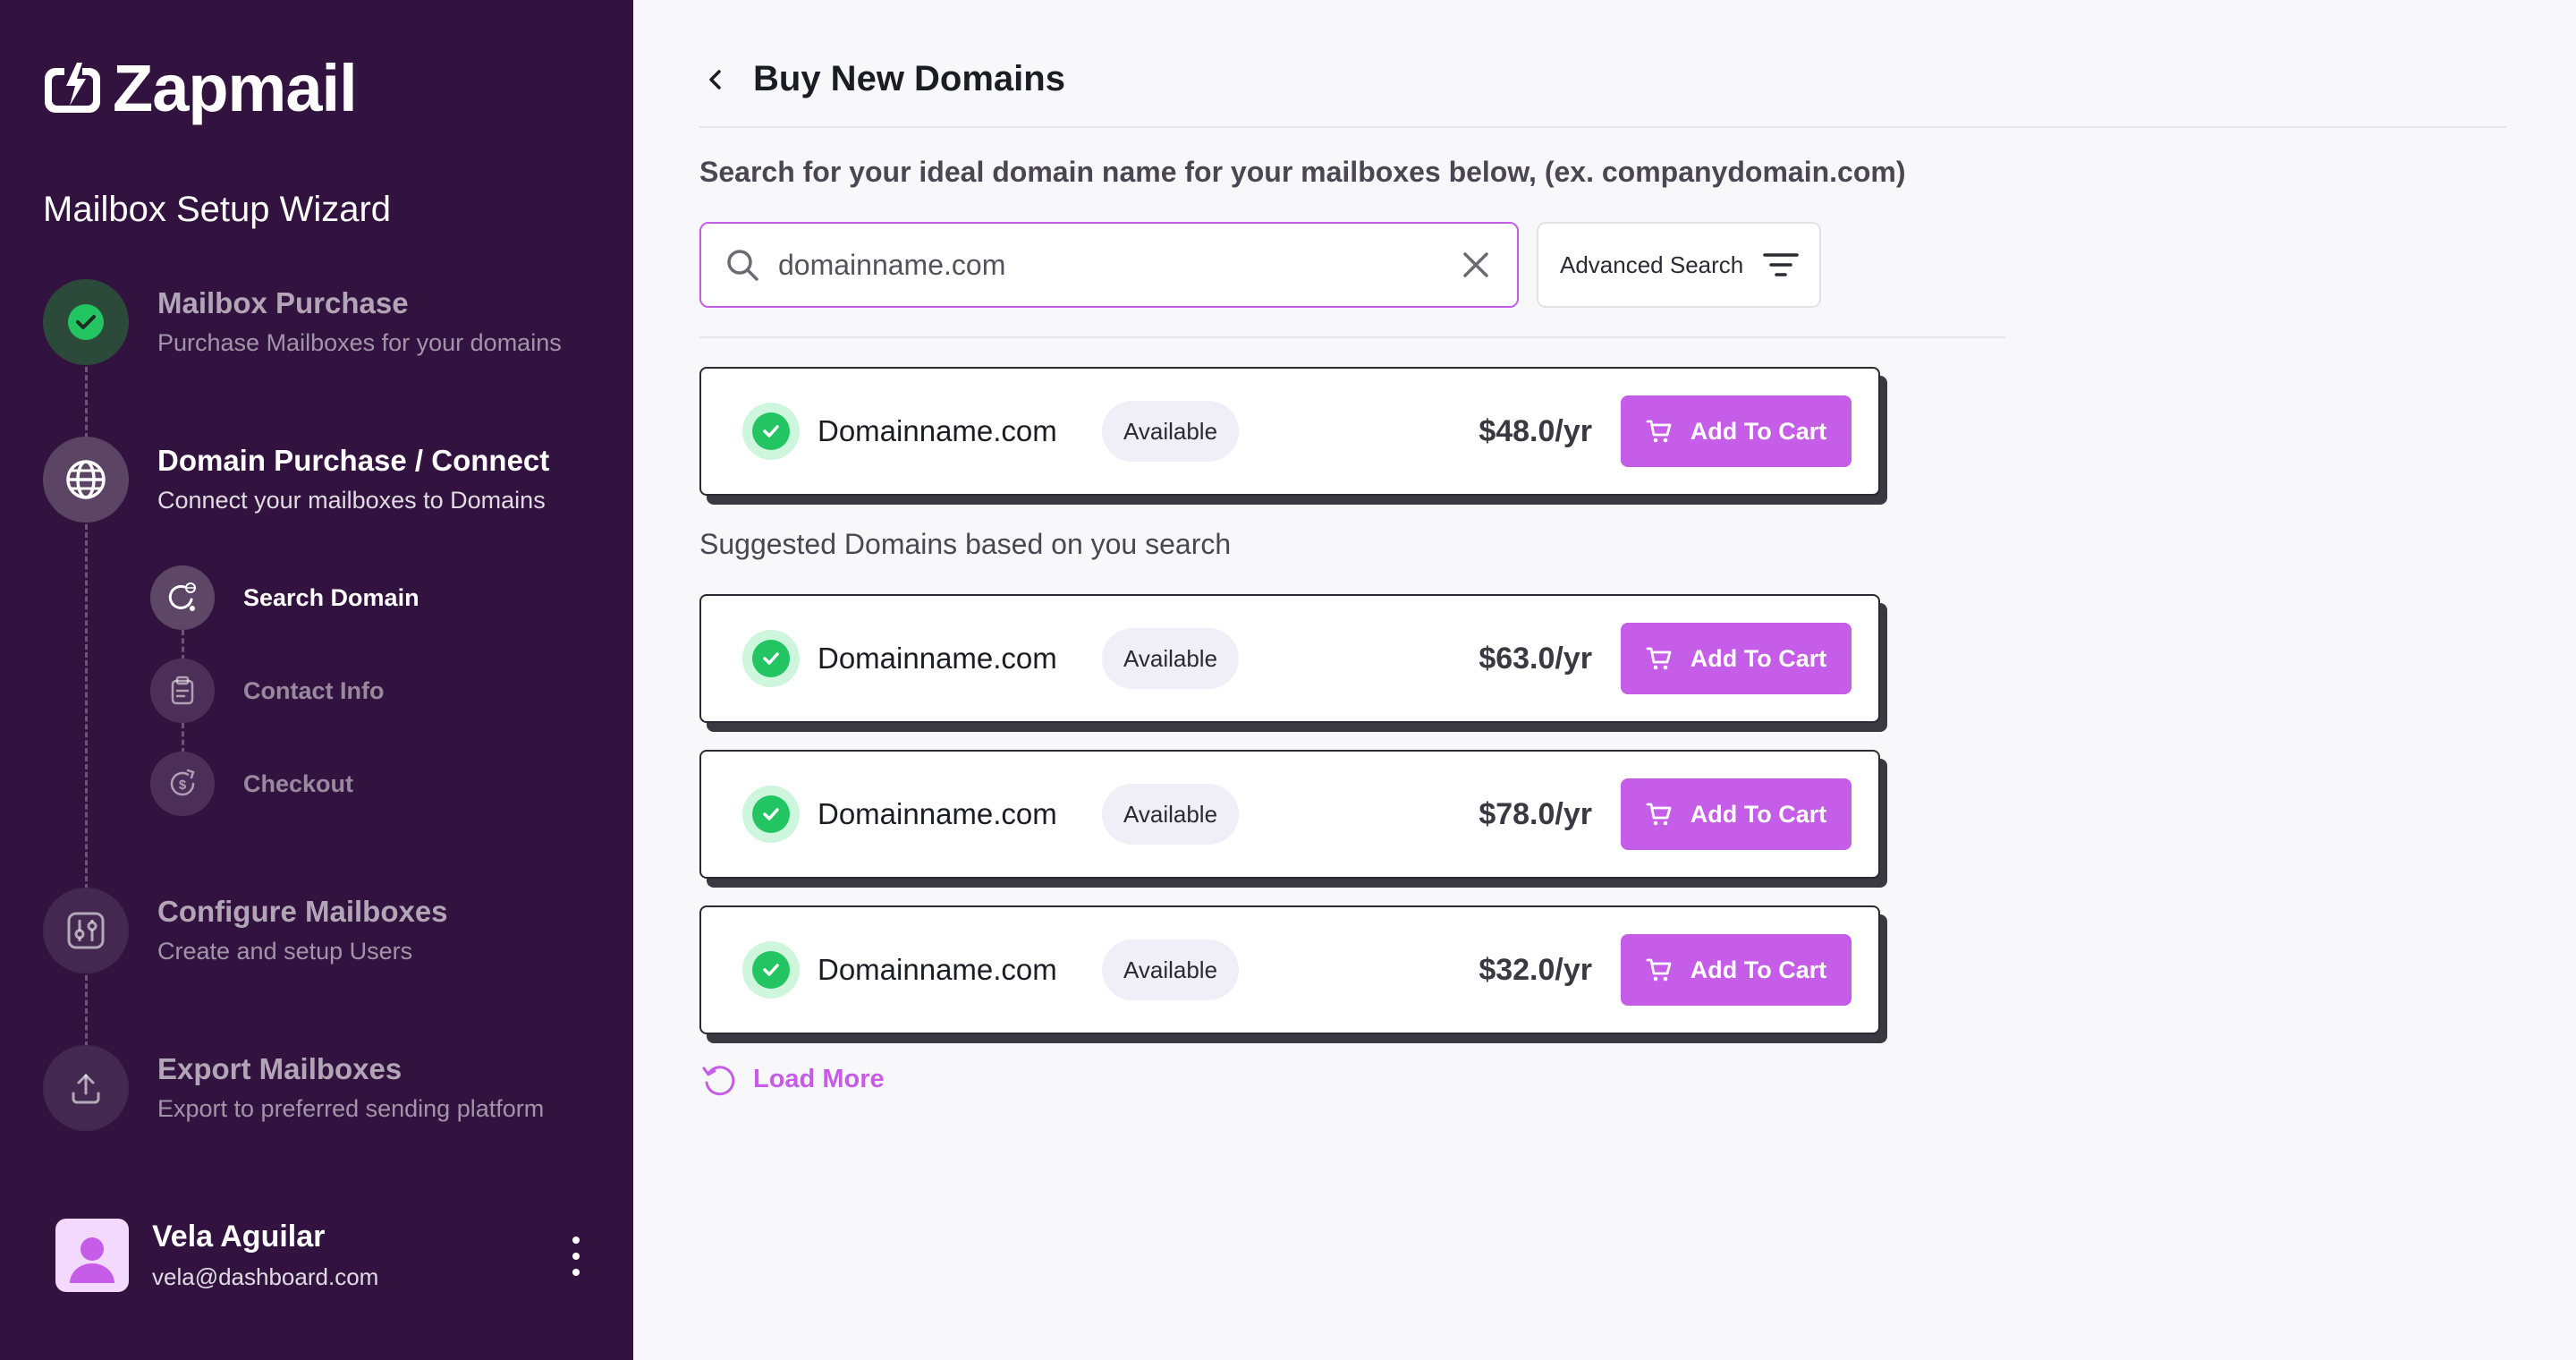 The height and width of the screenshot is (1360, 2576). What do you see at coordinates (359, 342) in the screenshot?
I see `step-subtitle: Purchase Mailboxes for your domains` at bounding box center [359, 342].